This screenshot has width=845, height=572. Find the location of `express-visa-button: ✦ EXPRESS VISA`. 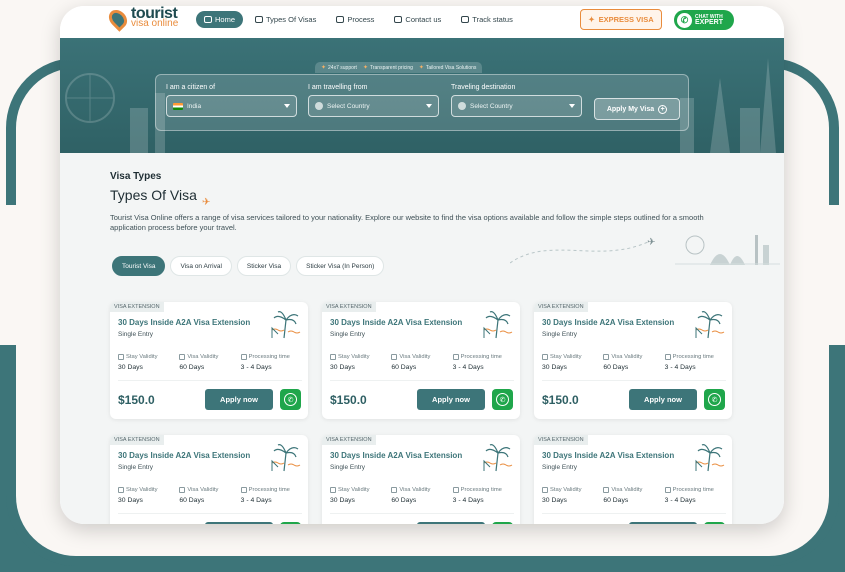

express-visa-button: ✦ EXPRESS VISA is located at coordinates (621, 19).